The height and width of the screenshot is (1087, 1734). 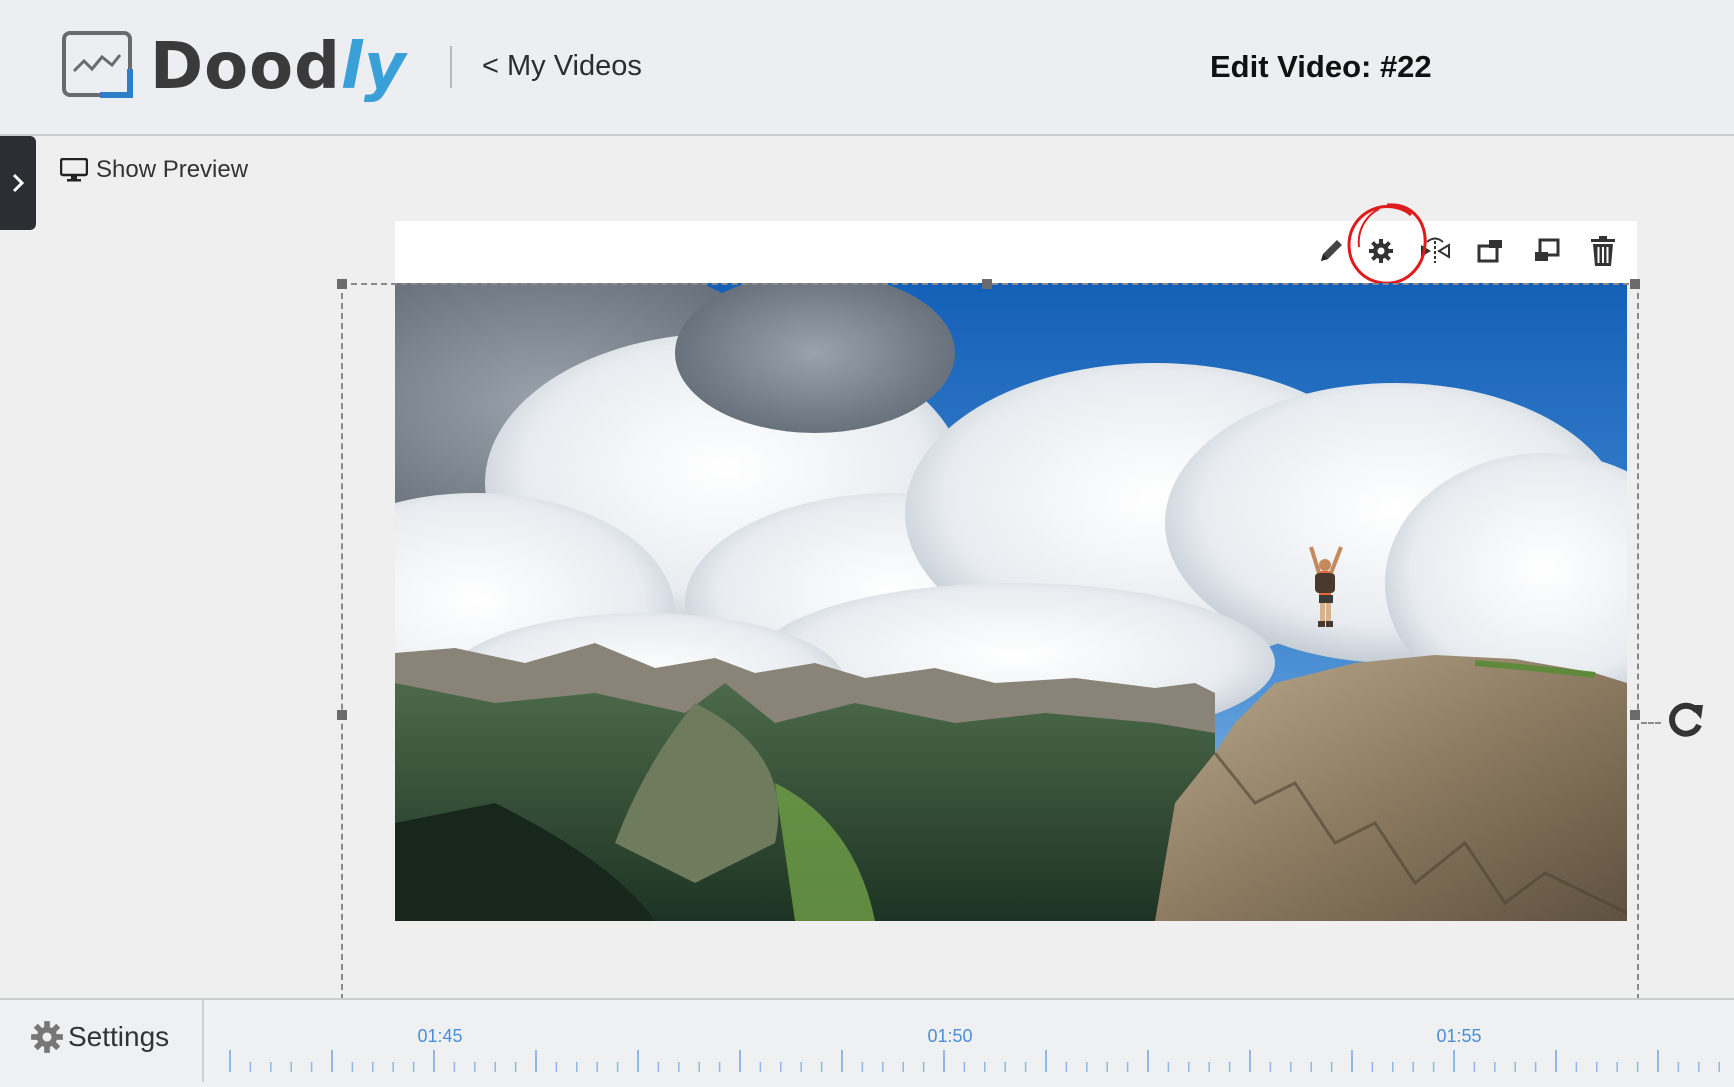 I want to click on doodly-logo: Doodly, so click(x=233, y=67).